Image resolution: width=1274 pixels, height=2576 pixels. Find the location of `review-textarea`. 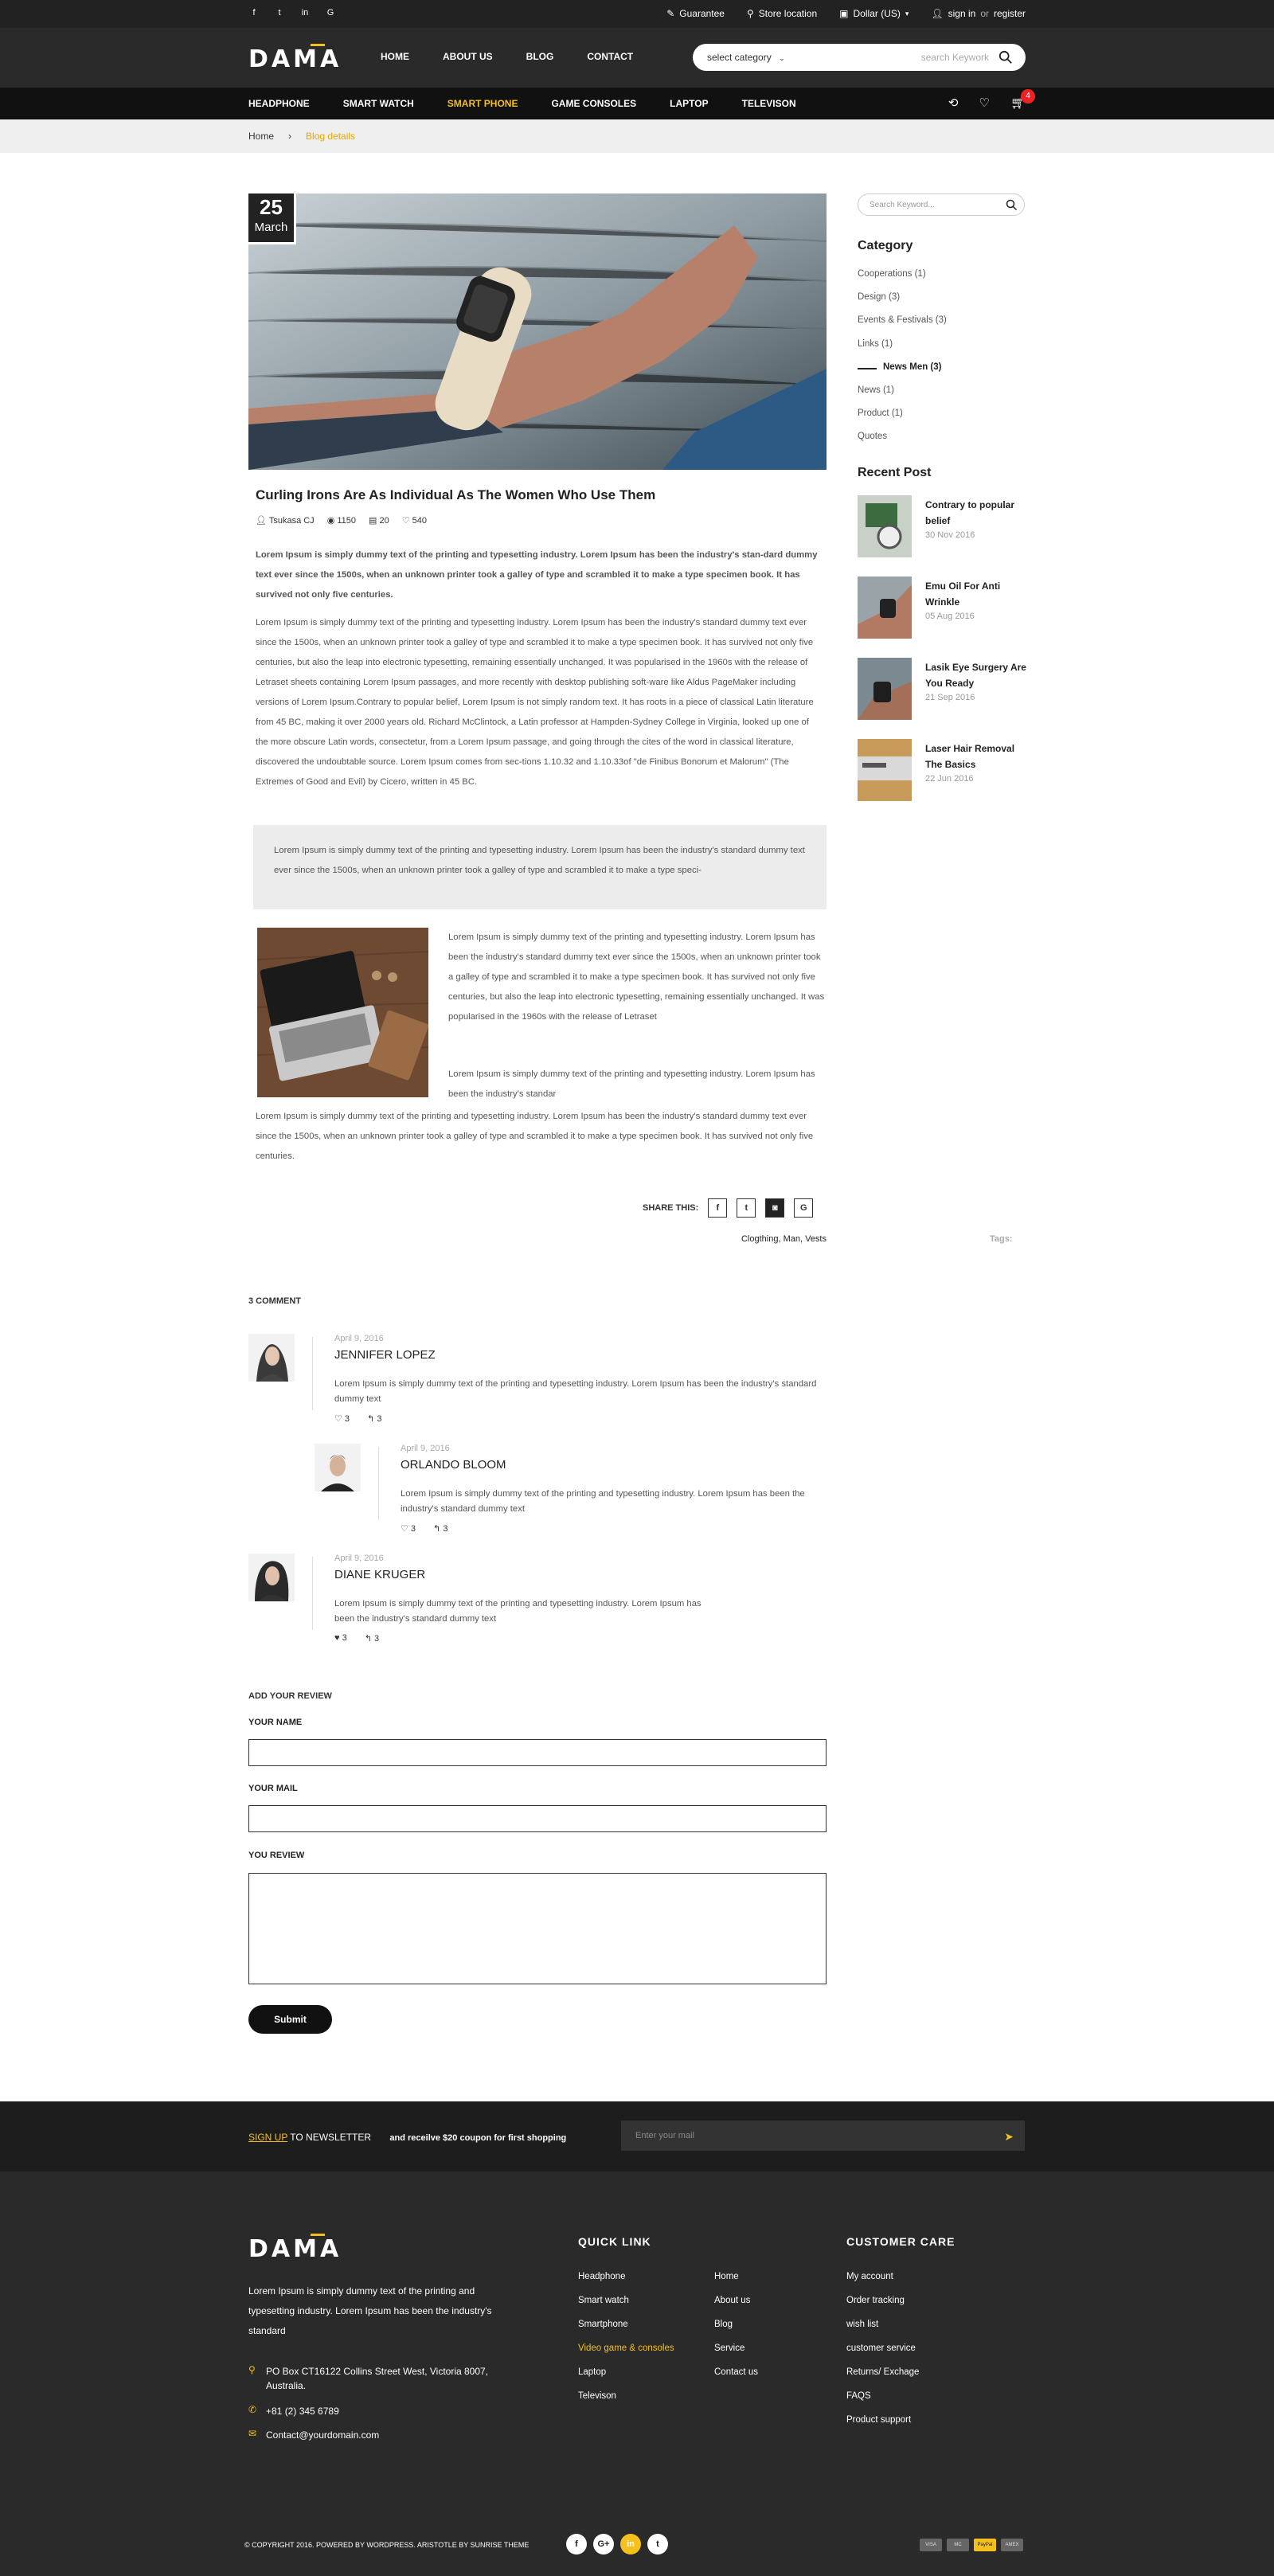

review-textarea is located at coordinates (537, 1929).